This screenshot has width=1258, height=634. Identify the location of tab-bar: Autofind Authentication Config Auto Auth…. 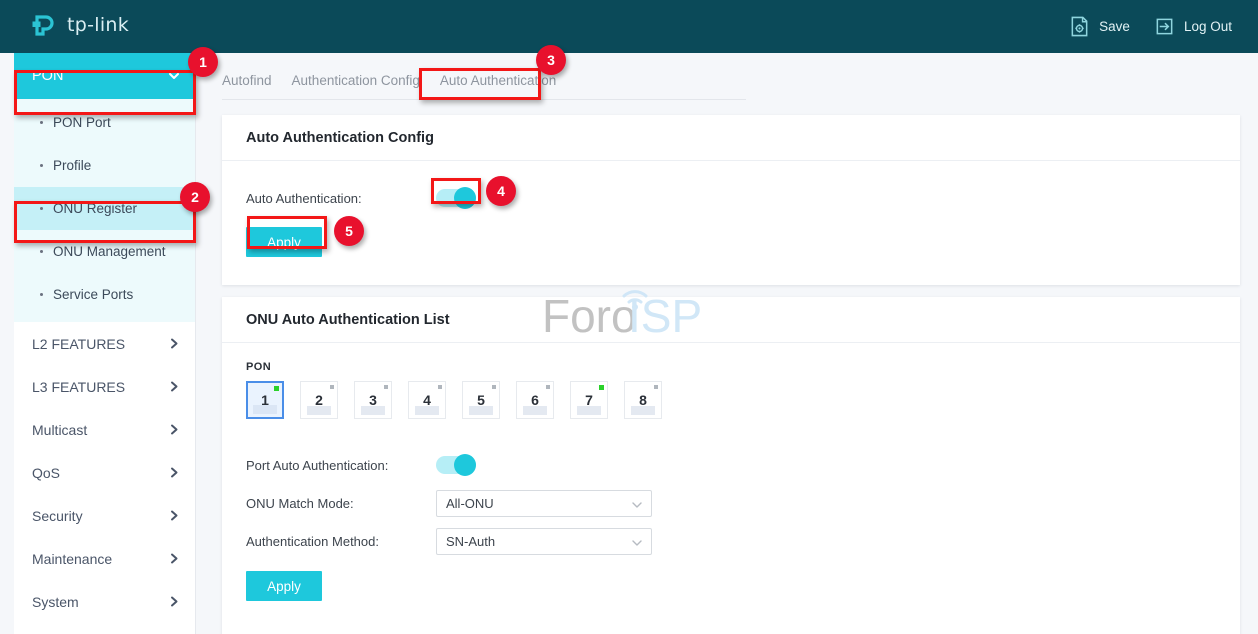
(484, 85).